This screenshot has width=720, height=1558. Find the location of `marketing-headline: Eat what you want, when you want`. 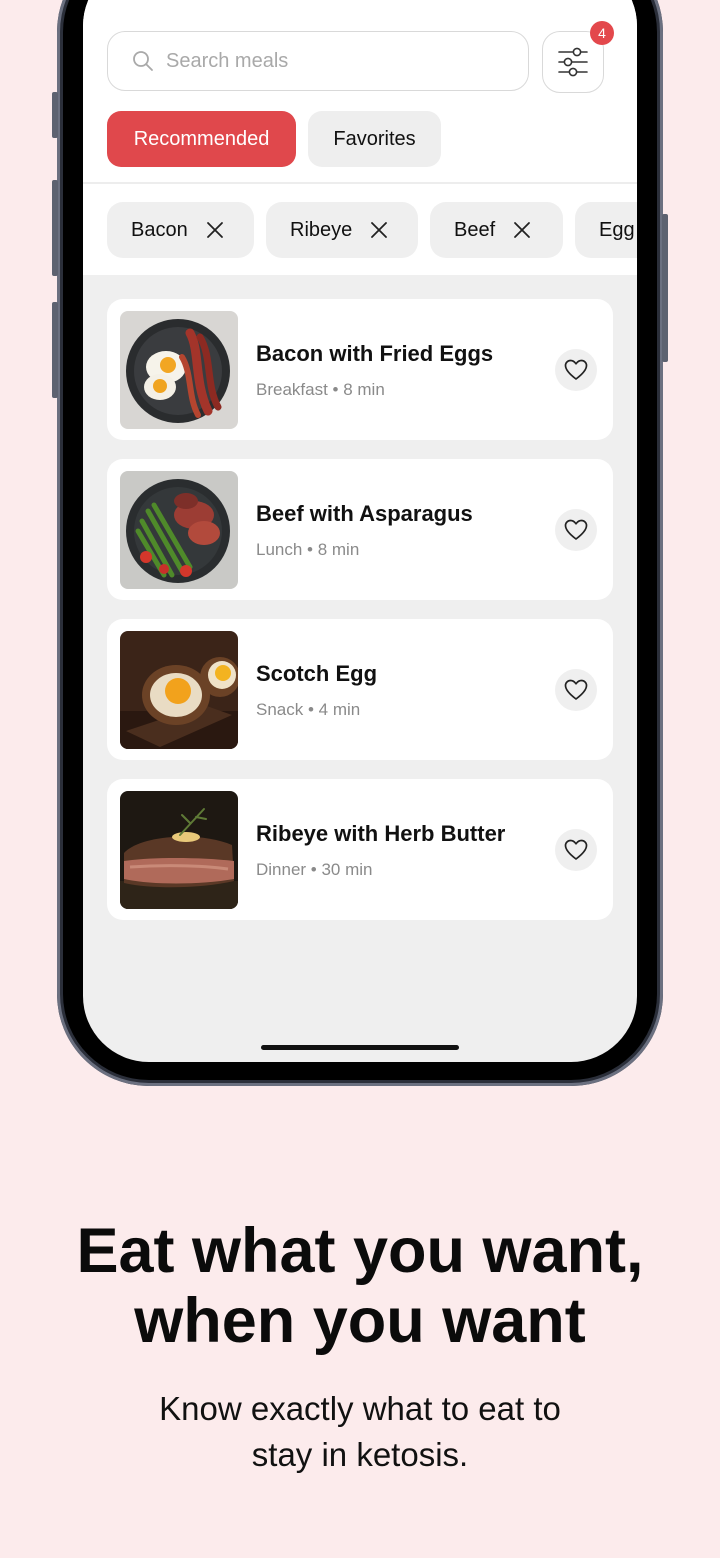

marketing-headline: Eat what you want, when you want is located at coordinates (360, 1286).